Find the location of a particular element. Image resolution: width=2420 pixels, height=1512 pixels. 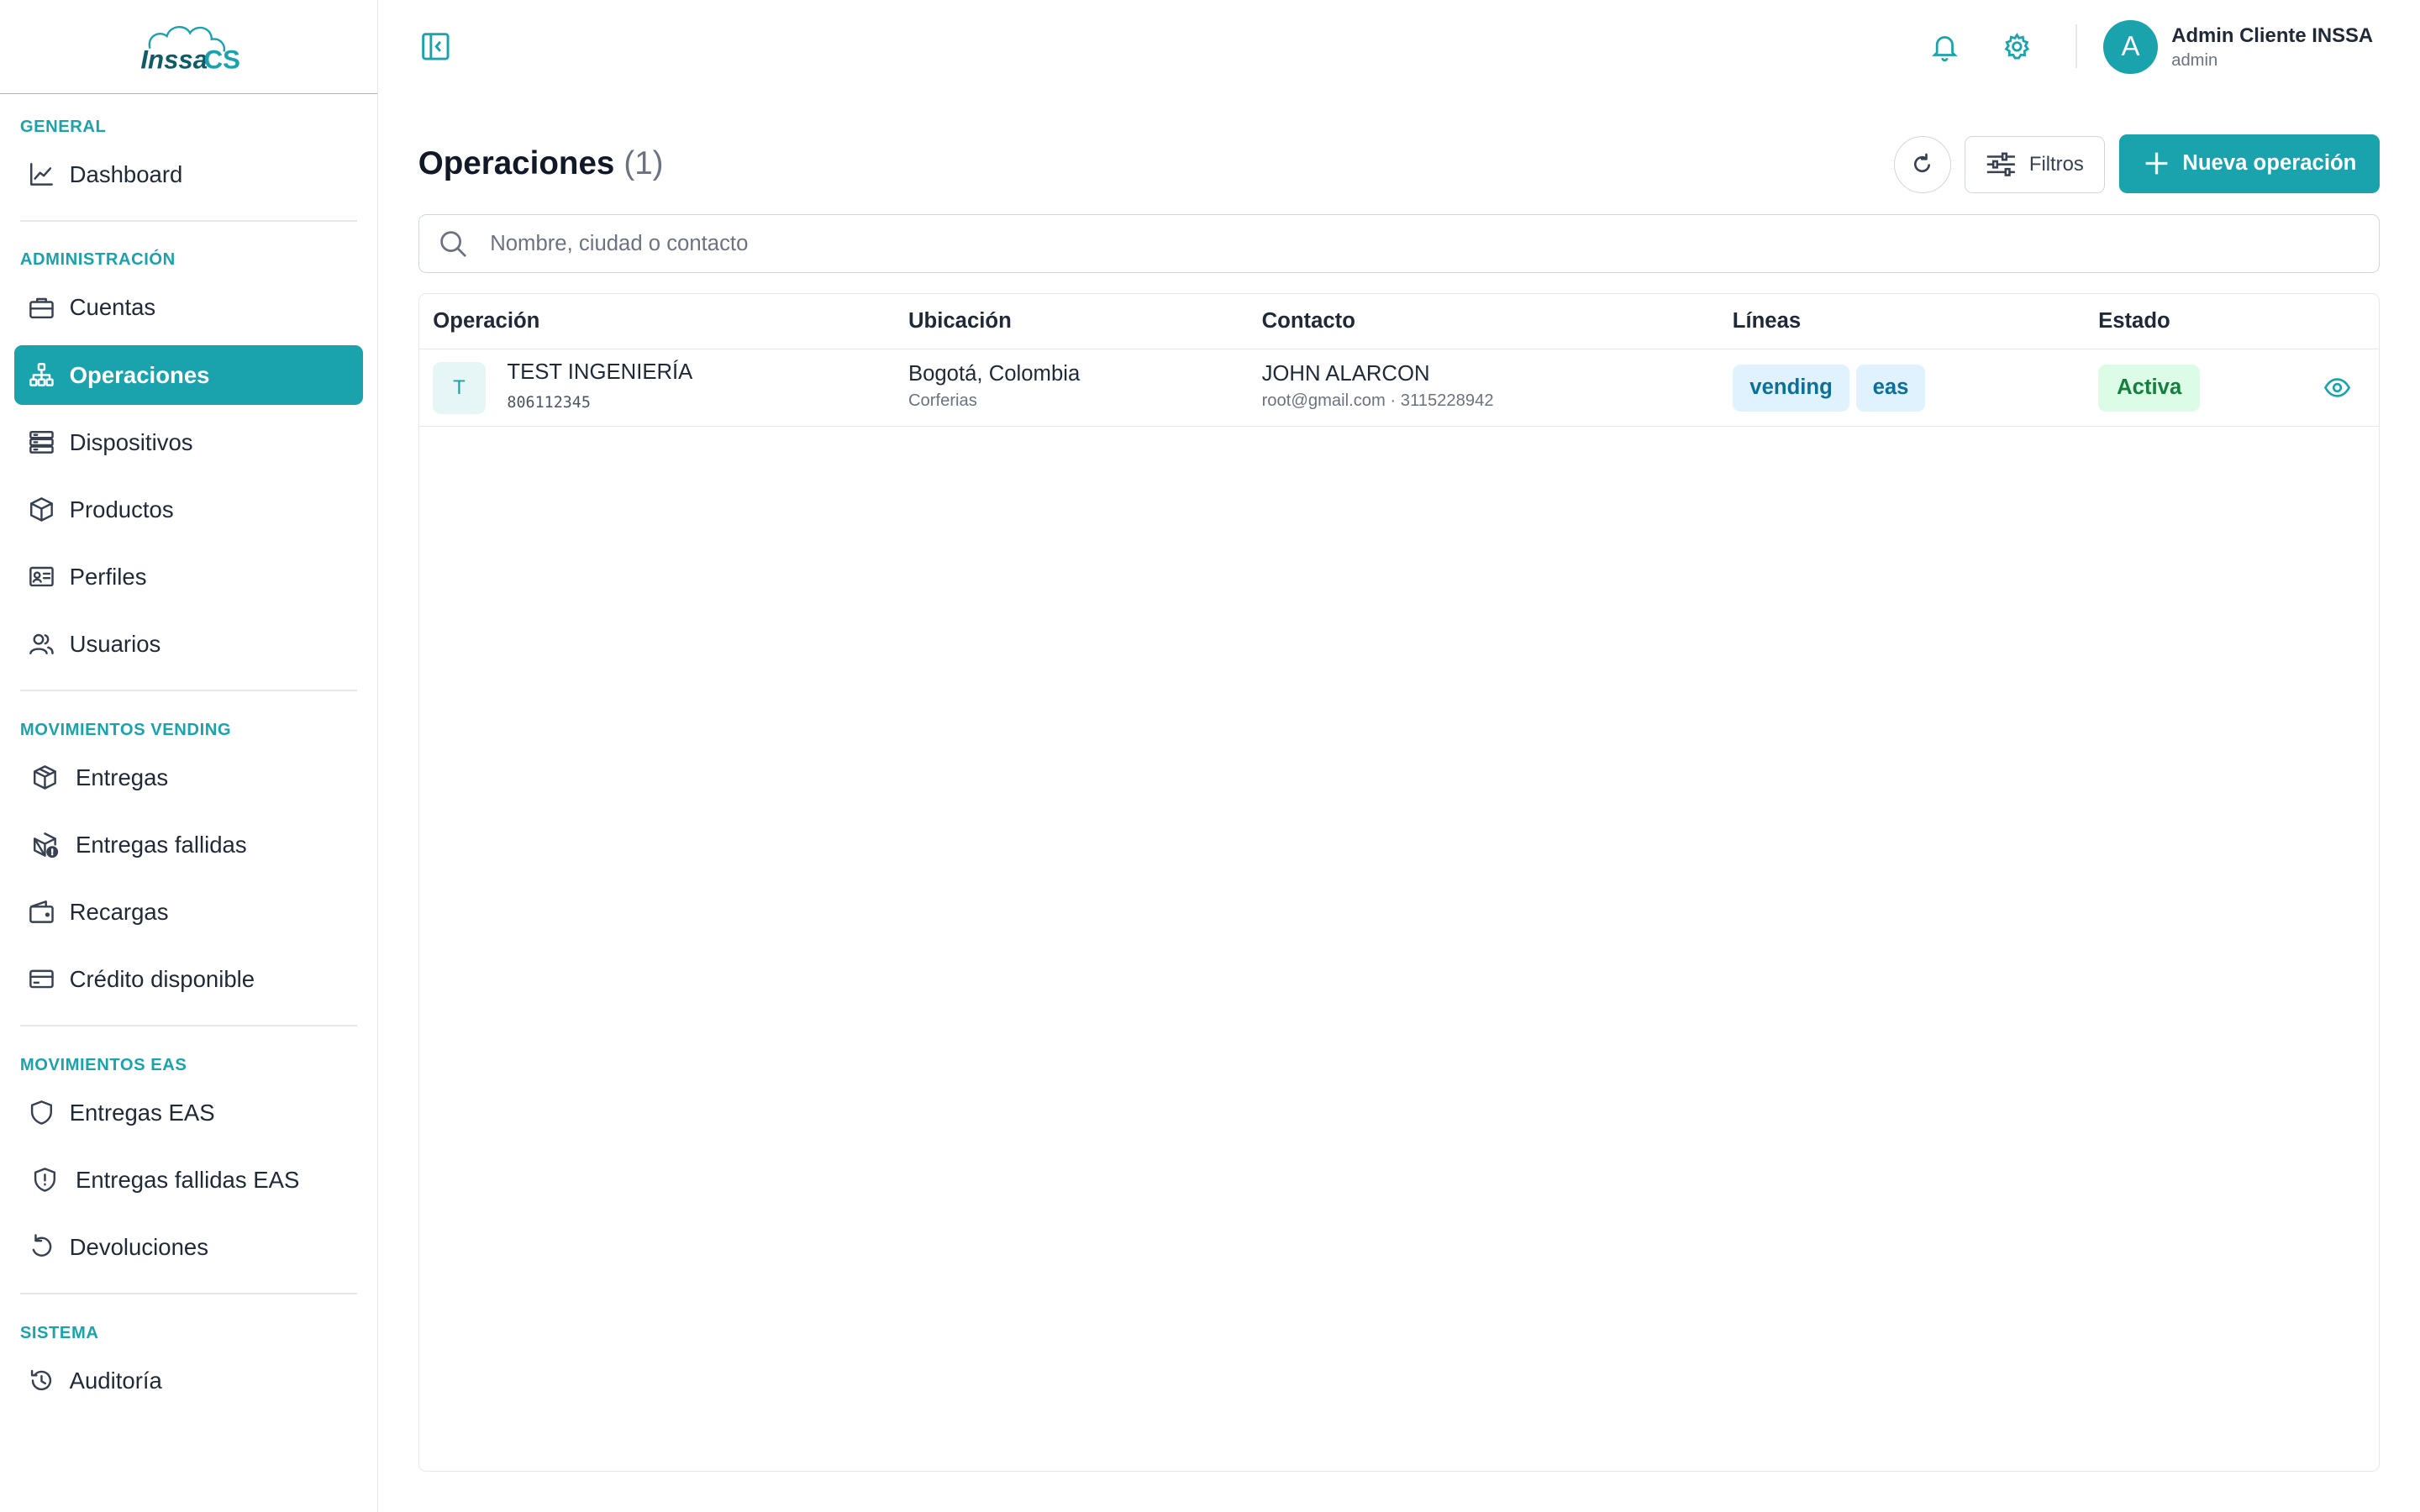

history-icon is located at coordinates (41, 1380).